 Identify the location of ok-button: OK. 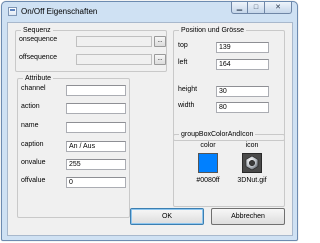
(167, 216).